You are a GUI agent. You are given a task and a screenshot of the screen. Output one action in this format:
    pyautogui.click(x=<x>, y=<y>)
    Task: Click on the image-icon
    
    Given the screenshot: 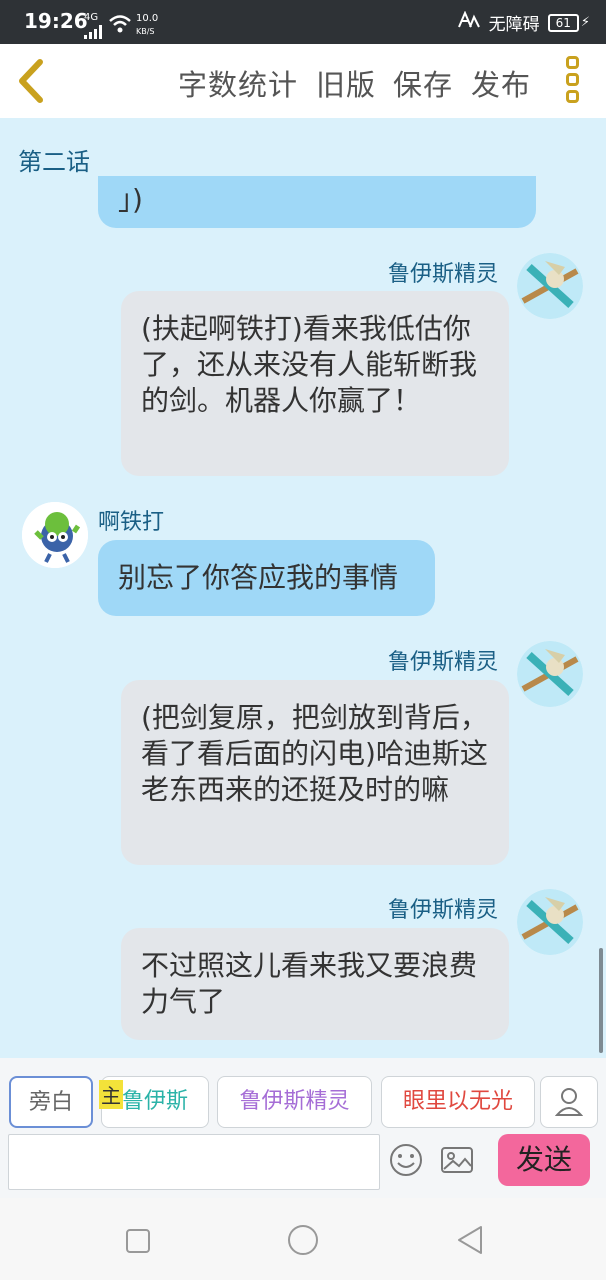 What is the action you would take?
    pyautogui.click(x=457, y=1160)
    